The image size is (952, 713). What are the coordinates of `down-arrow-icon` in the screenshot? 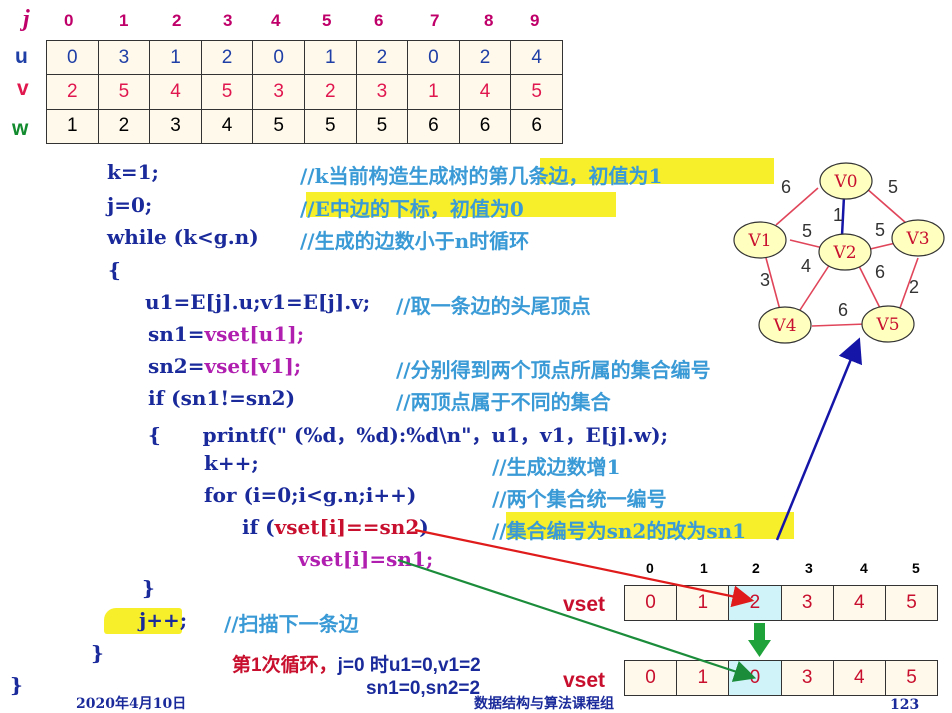 It's located at (759, 640).